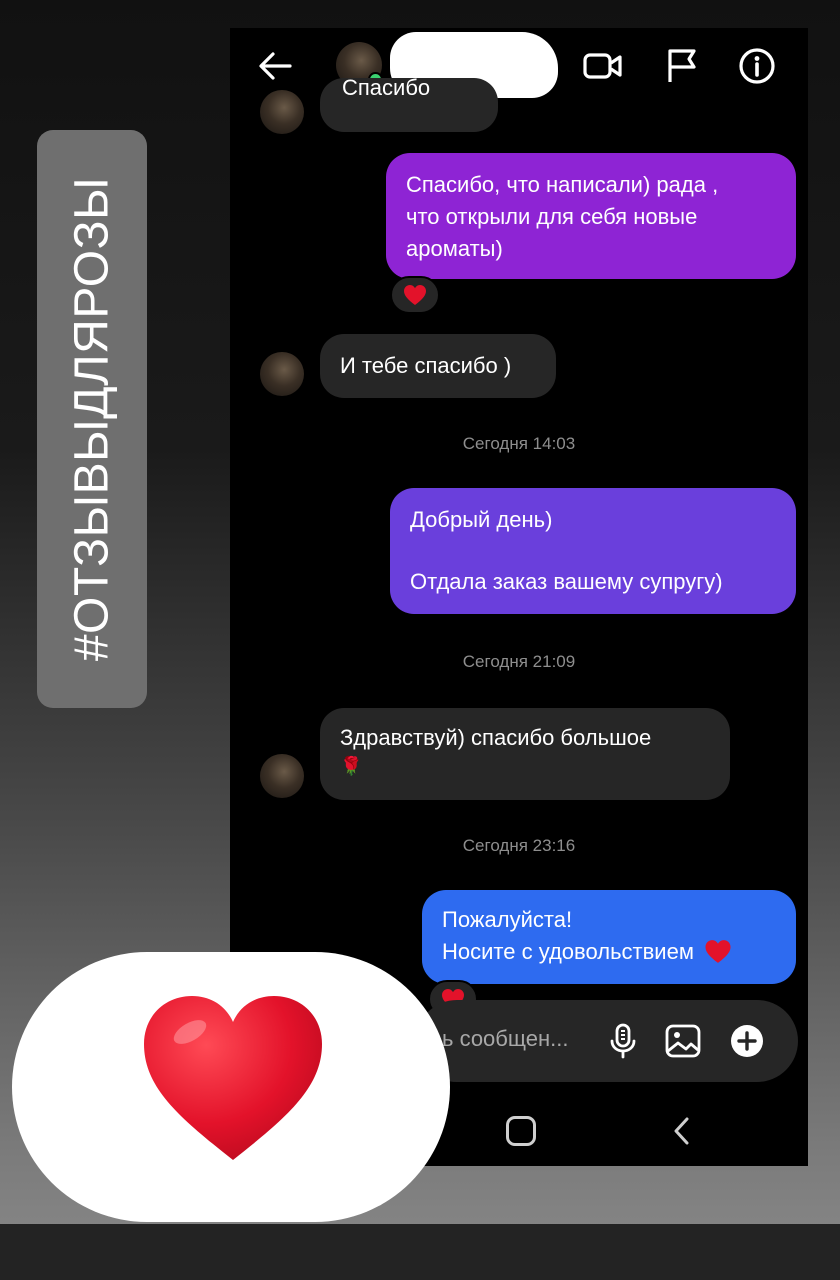 The width and height of the screenshot is (840, 1280). Describe the element at coordinates (519, 67) in the screenshot. I see `chat-header` at that location.